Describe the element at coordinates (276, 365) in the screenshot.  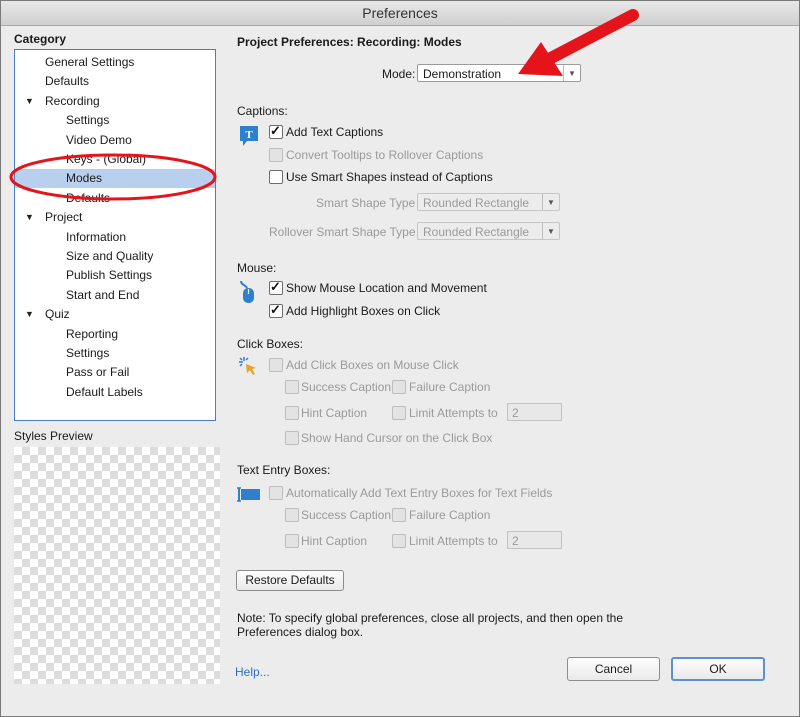
I see `add-click-boxes-checkbox` at that location.